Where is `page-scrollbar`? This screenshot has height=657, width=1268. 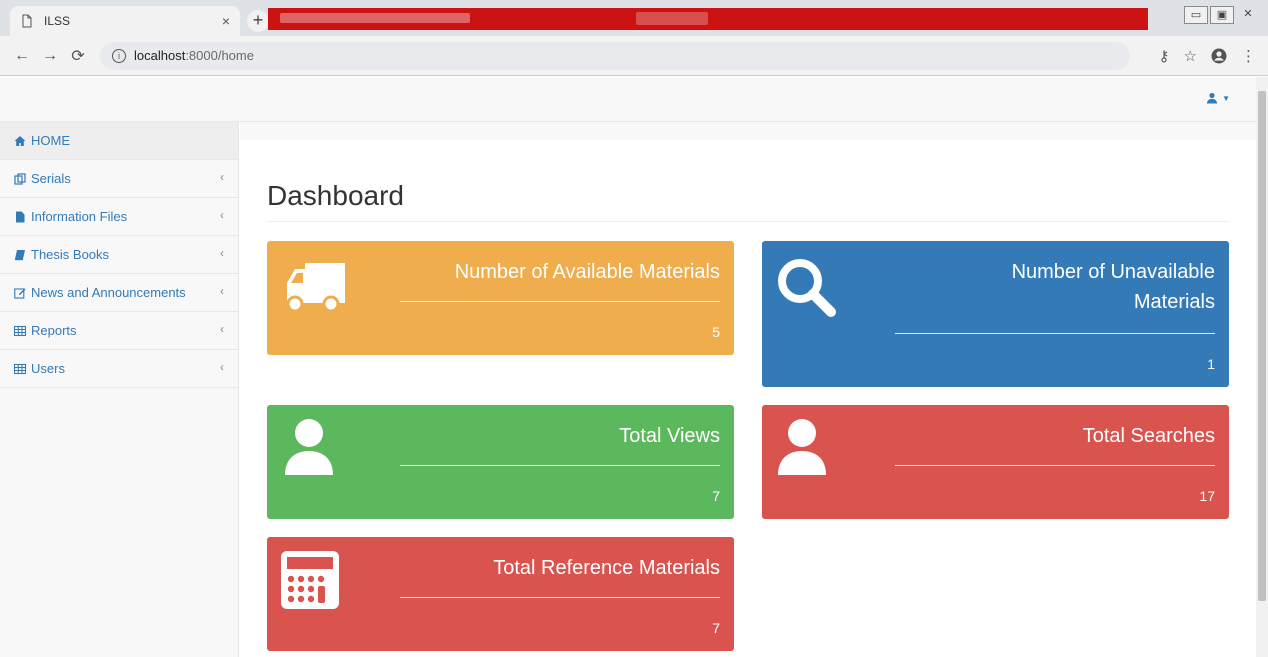
page-scrollbar is located at coordinates (1262, 367).